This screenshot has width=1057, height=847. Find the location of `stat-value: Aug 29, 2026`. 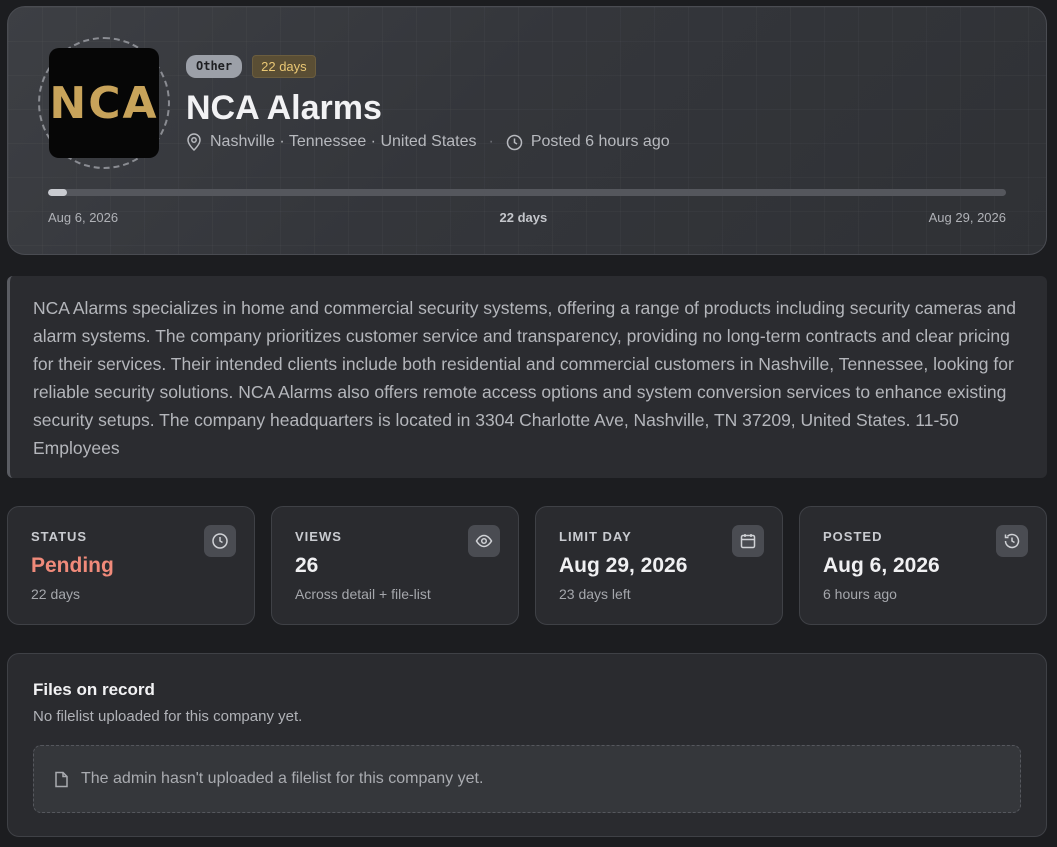

stat-value: Aug 29, 2026 is located at coordinates (623, 565).